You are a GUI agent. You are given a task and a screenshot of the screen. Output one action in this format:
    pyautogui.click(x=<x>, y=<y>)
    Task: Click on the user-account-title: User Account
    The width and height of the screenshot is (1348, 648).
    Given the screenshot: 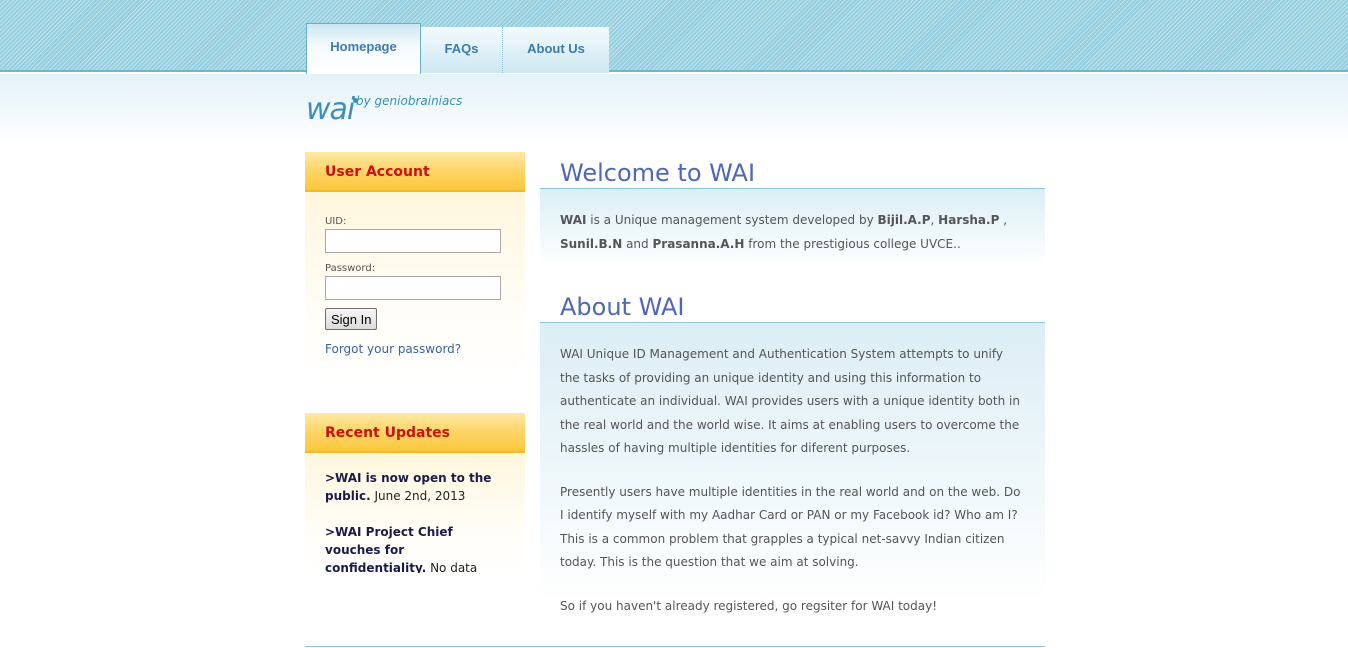 What is the action you would take?
    pyautogui.click(x=415, y=172)
    